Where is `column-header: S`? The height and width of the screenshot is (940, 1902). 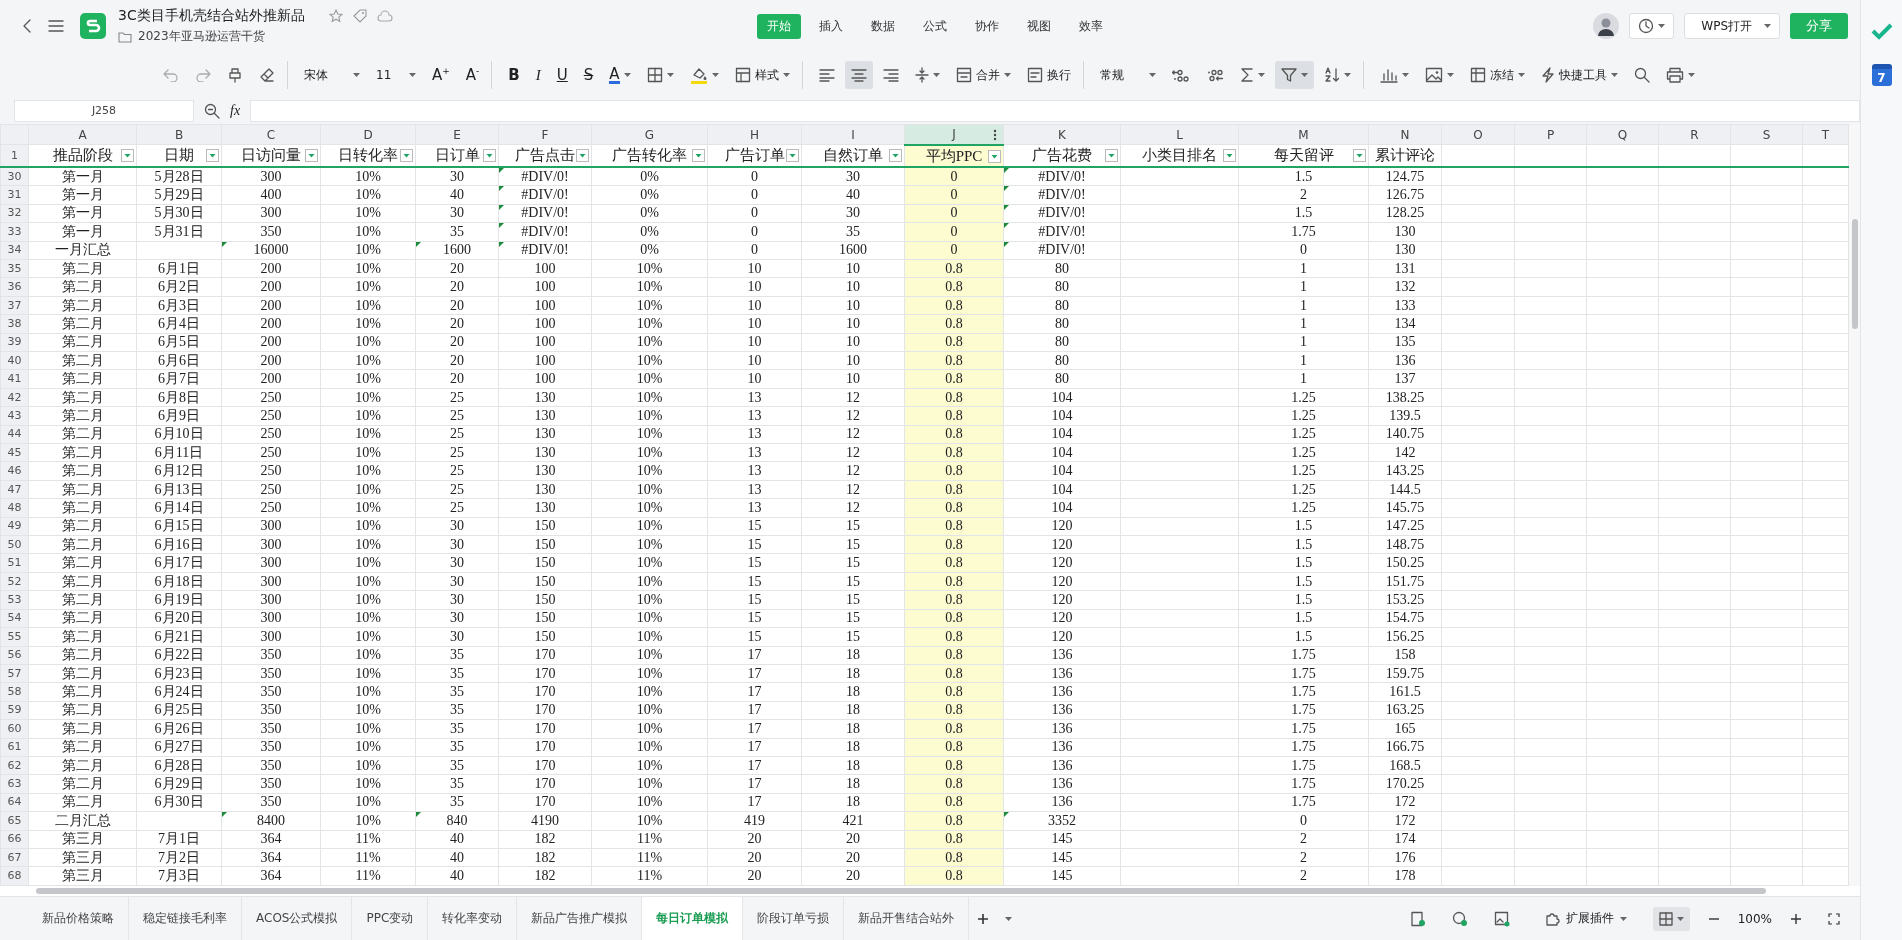
column-header: S is located at coordinates (1766, 134).